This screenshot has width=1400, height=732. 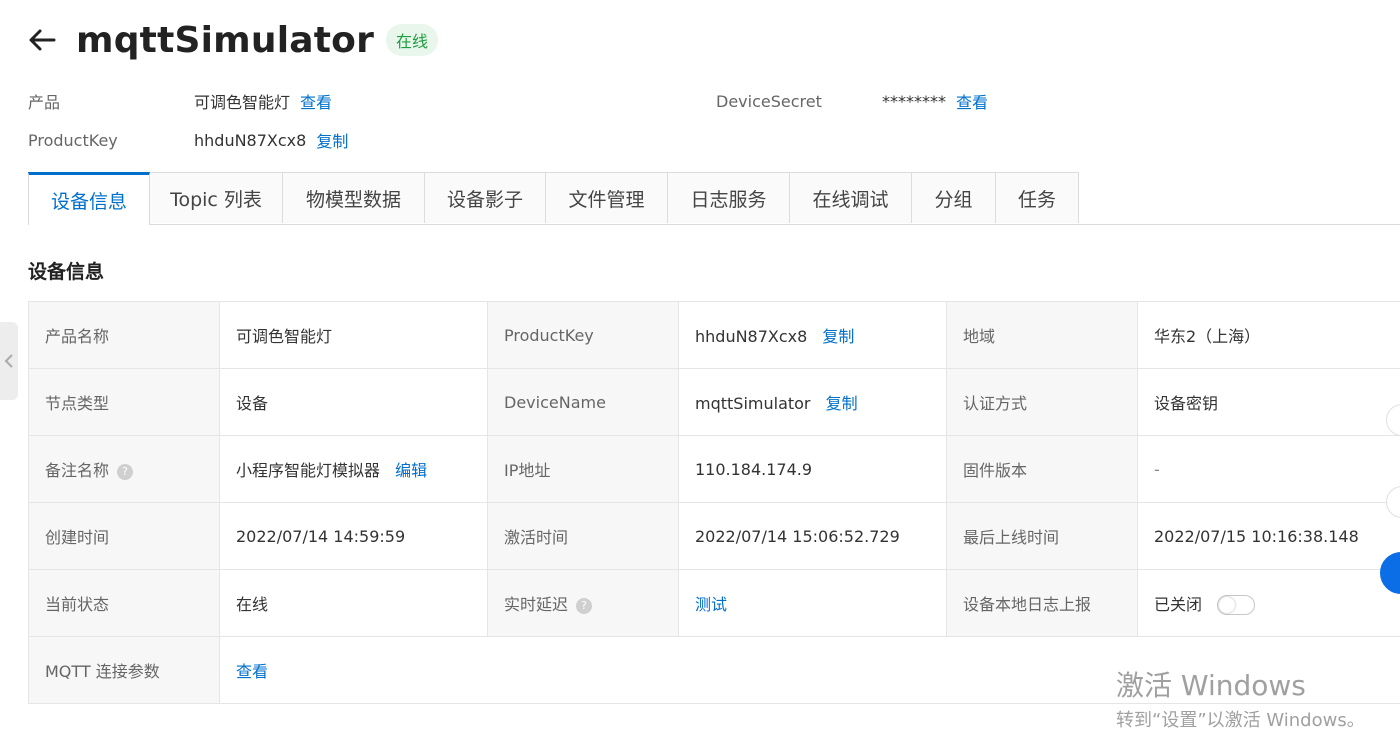 I want to click on meta-product-row: 产品 可调色智能灯 查看, so click(x=180, y=101).